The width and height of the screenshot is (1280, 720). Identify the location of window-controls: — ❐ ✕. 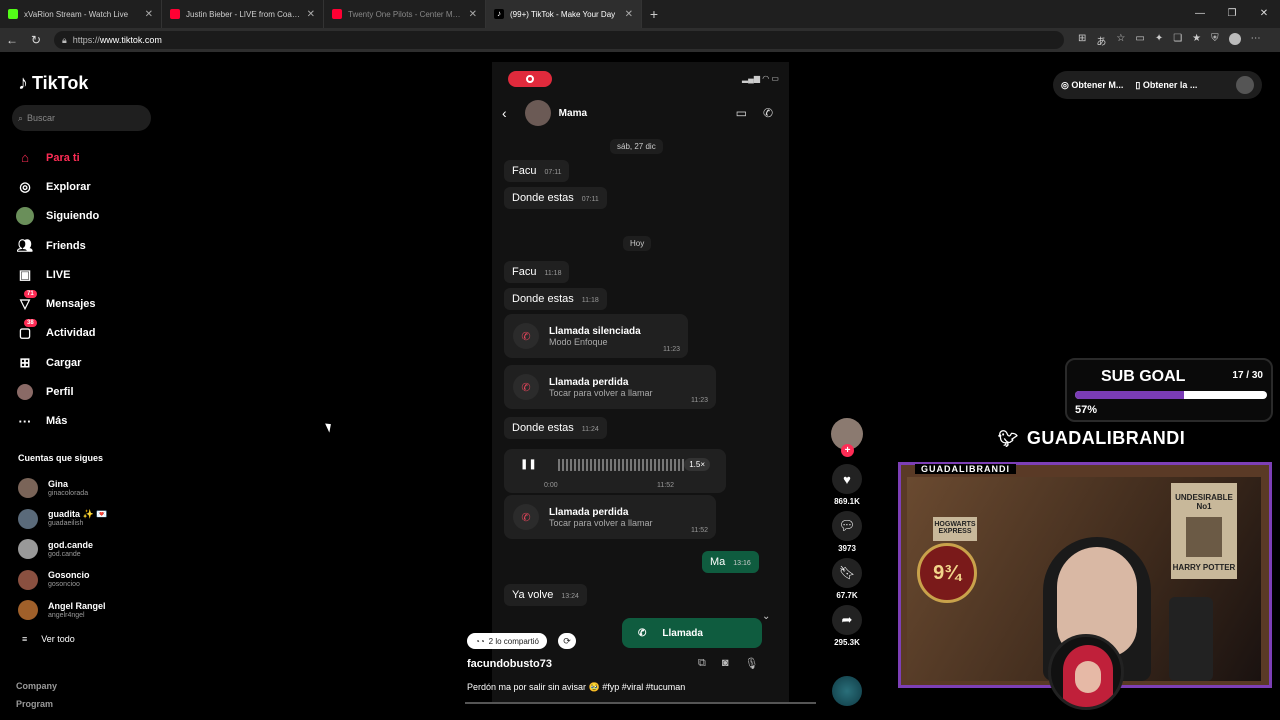
(1232, 14).